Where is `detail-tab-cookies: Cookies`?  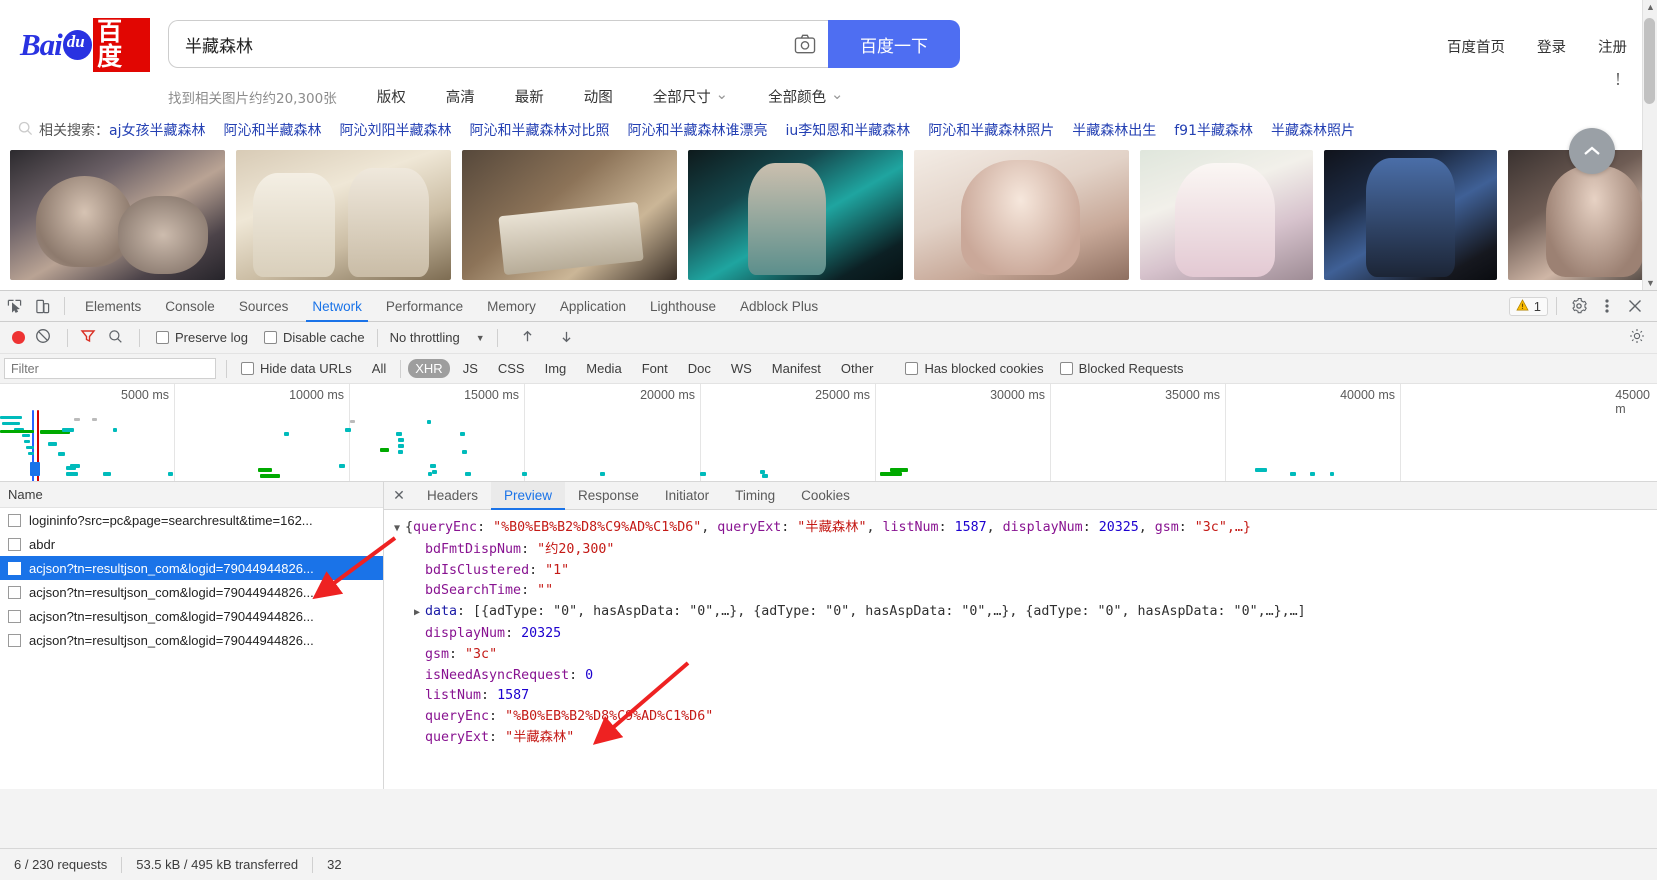
detail-tab-cookies: Cookies is located at coordinates (825, 496).